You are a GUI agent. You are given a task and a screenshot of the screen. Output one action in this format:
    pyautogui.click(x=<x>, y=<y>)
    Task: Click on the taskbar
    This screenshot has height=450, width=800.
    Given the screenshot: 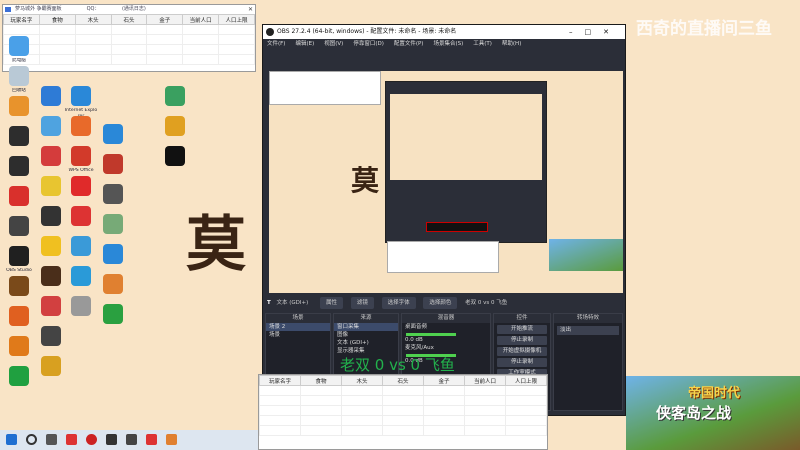 What is the action you would take?
    pyautogui.click(x=129, y=440)
    